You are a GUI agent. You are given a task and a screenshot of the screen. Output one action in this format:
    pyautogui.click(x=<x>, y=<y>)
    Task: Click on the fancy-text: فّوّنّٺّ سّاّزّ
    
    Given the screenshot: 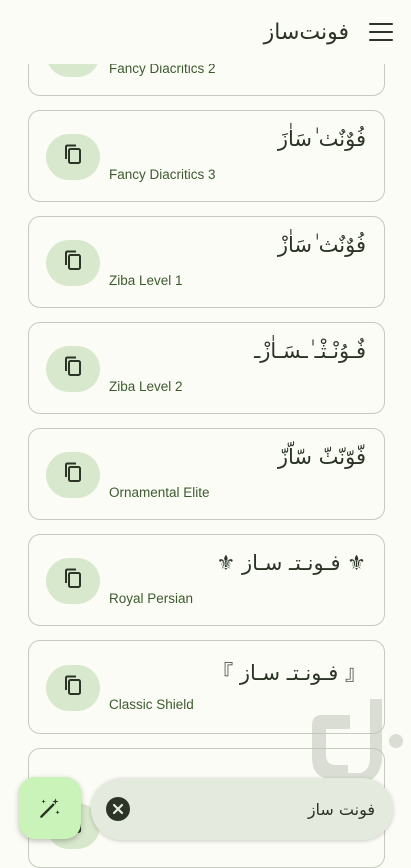 What is the action you would take?
    pyautogui.click(x=321, y=457)
    